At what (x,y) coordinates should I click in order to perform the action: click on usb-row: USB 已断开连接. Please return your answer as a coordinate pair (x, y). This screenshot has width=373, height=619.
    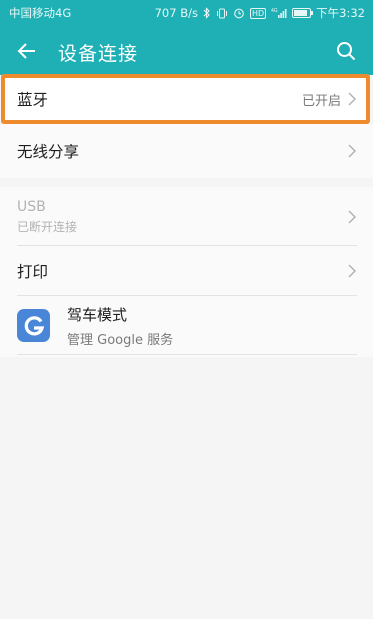
    Looking at the image, I should click on (186, 216).